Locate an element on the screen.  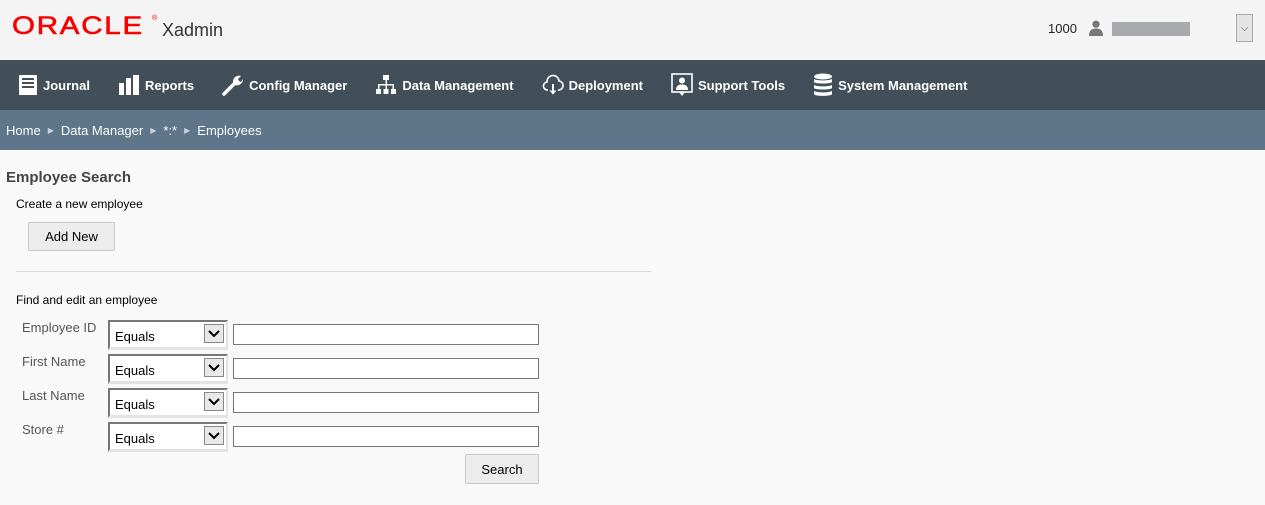
registered-mark: ® is located at coordinates (155, 18).